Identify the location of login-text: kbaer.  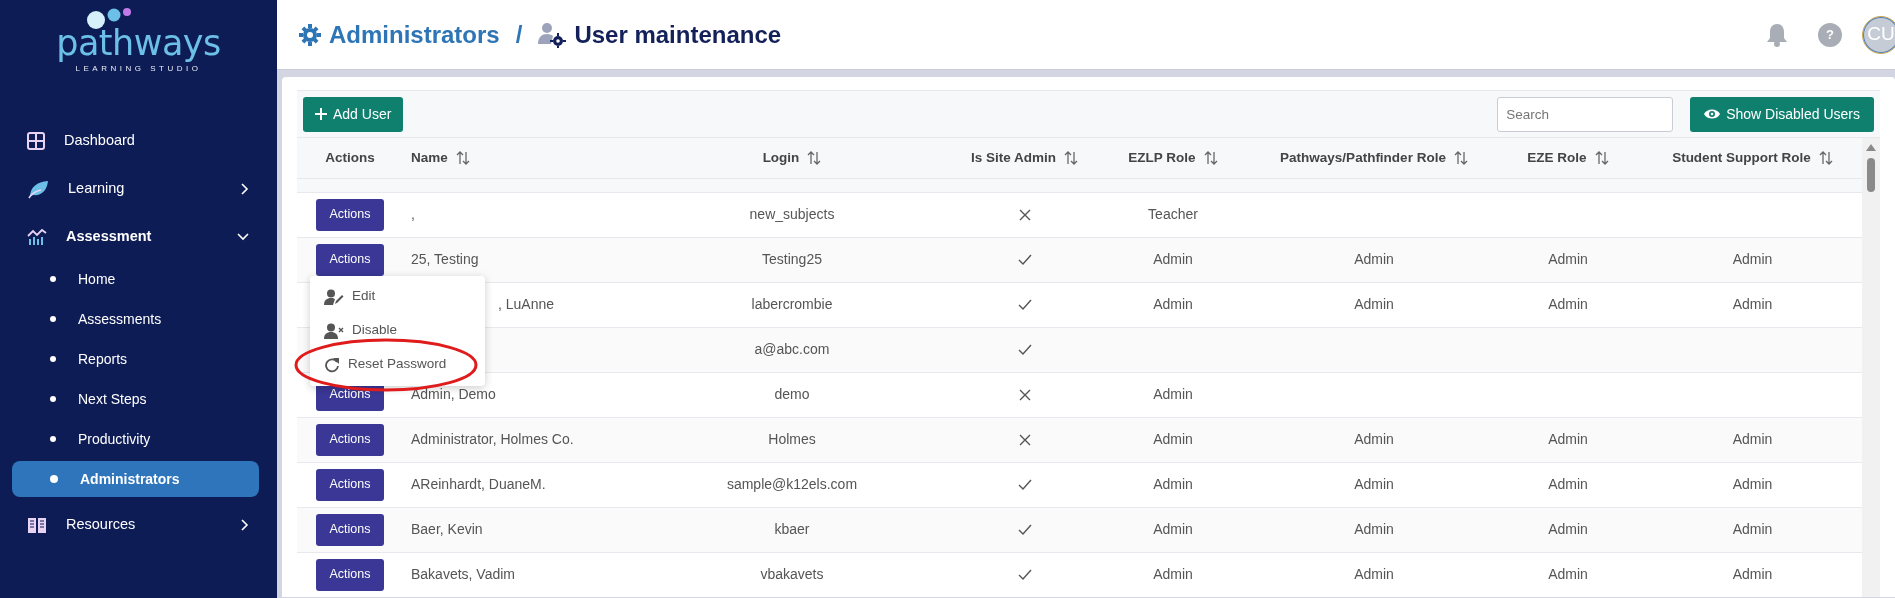
(792, 529).